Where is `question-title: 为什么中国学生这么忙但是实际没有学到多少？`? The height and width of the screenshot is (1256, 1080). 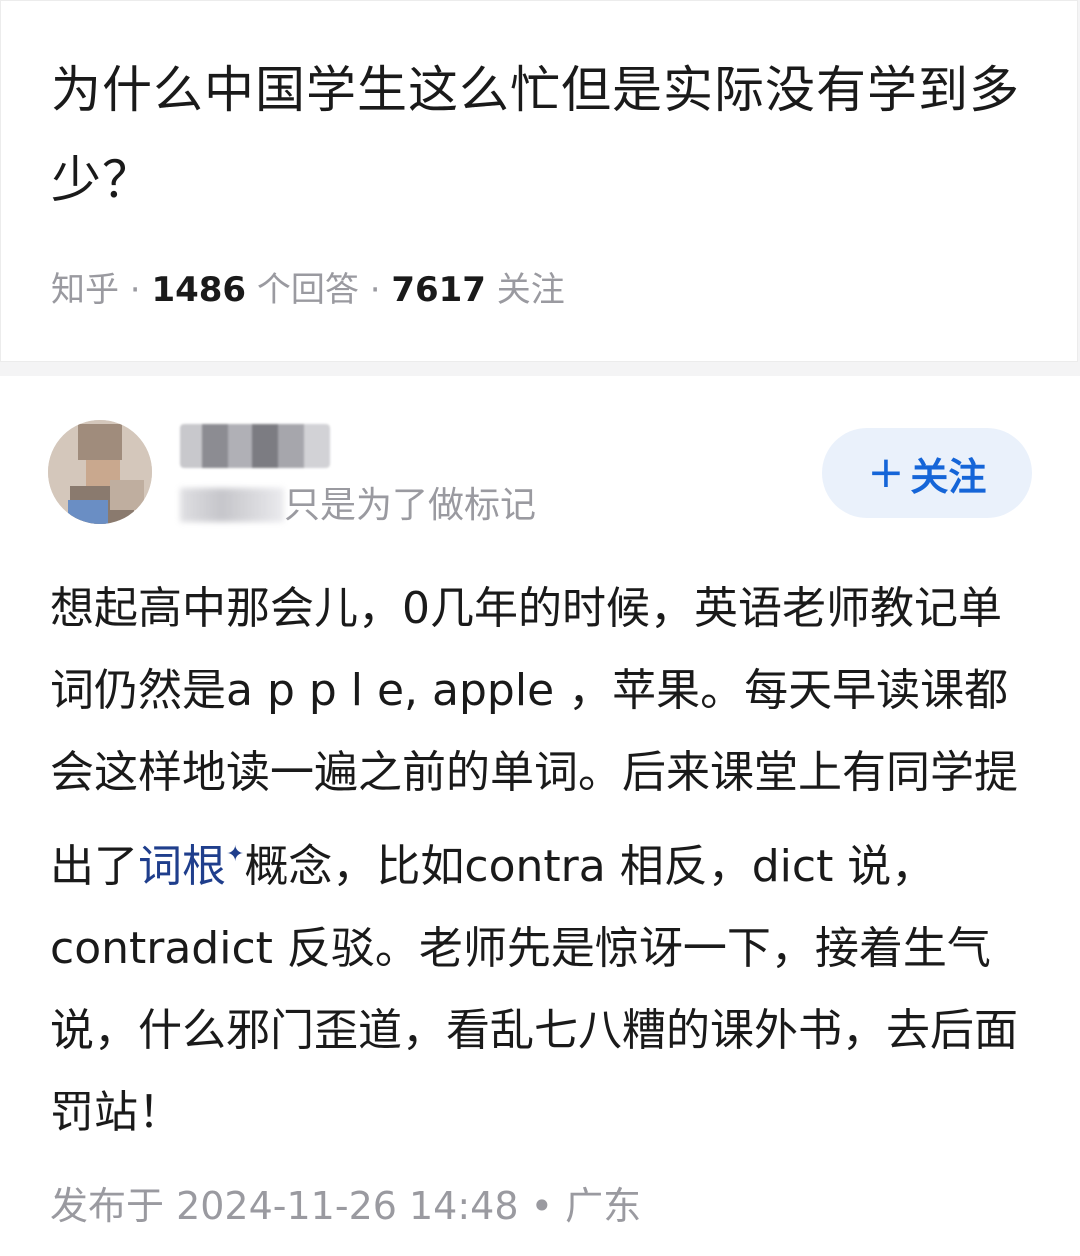 question-title: 为什么中国学生这么忙但是实际没有学到多少？ is located at coordinates (541, 135).